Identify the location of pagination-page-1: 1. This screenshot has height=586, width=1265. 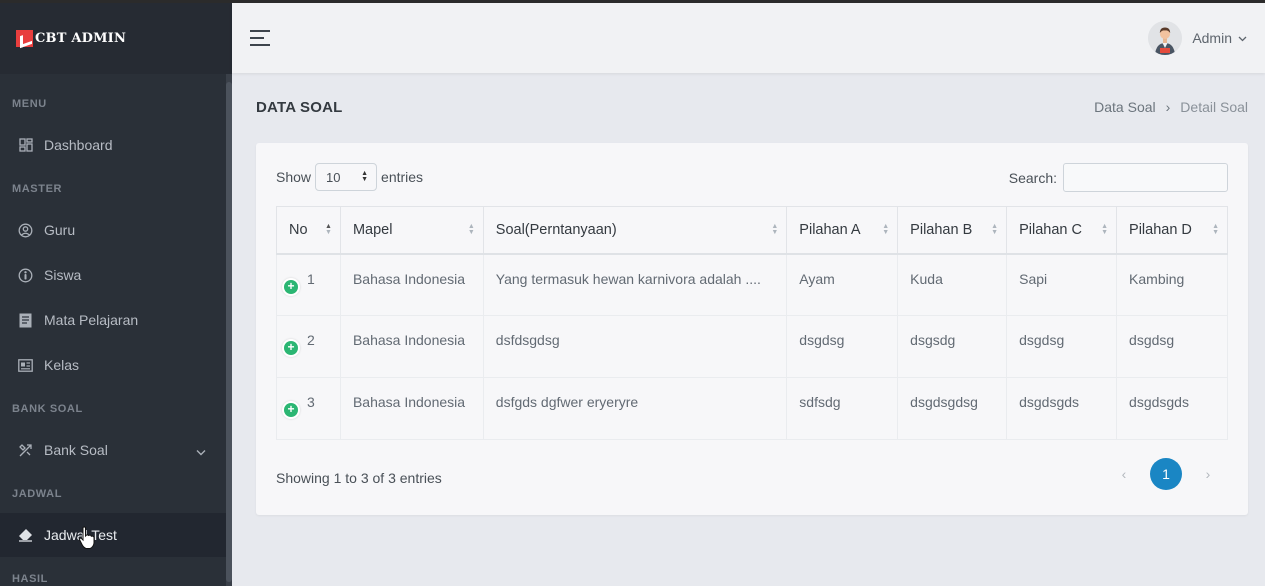
(1166, 474).